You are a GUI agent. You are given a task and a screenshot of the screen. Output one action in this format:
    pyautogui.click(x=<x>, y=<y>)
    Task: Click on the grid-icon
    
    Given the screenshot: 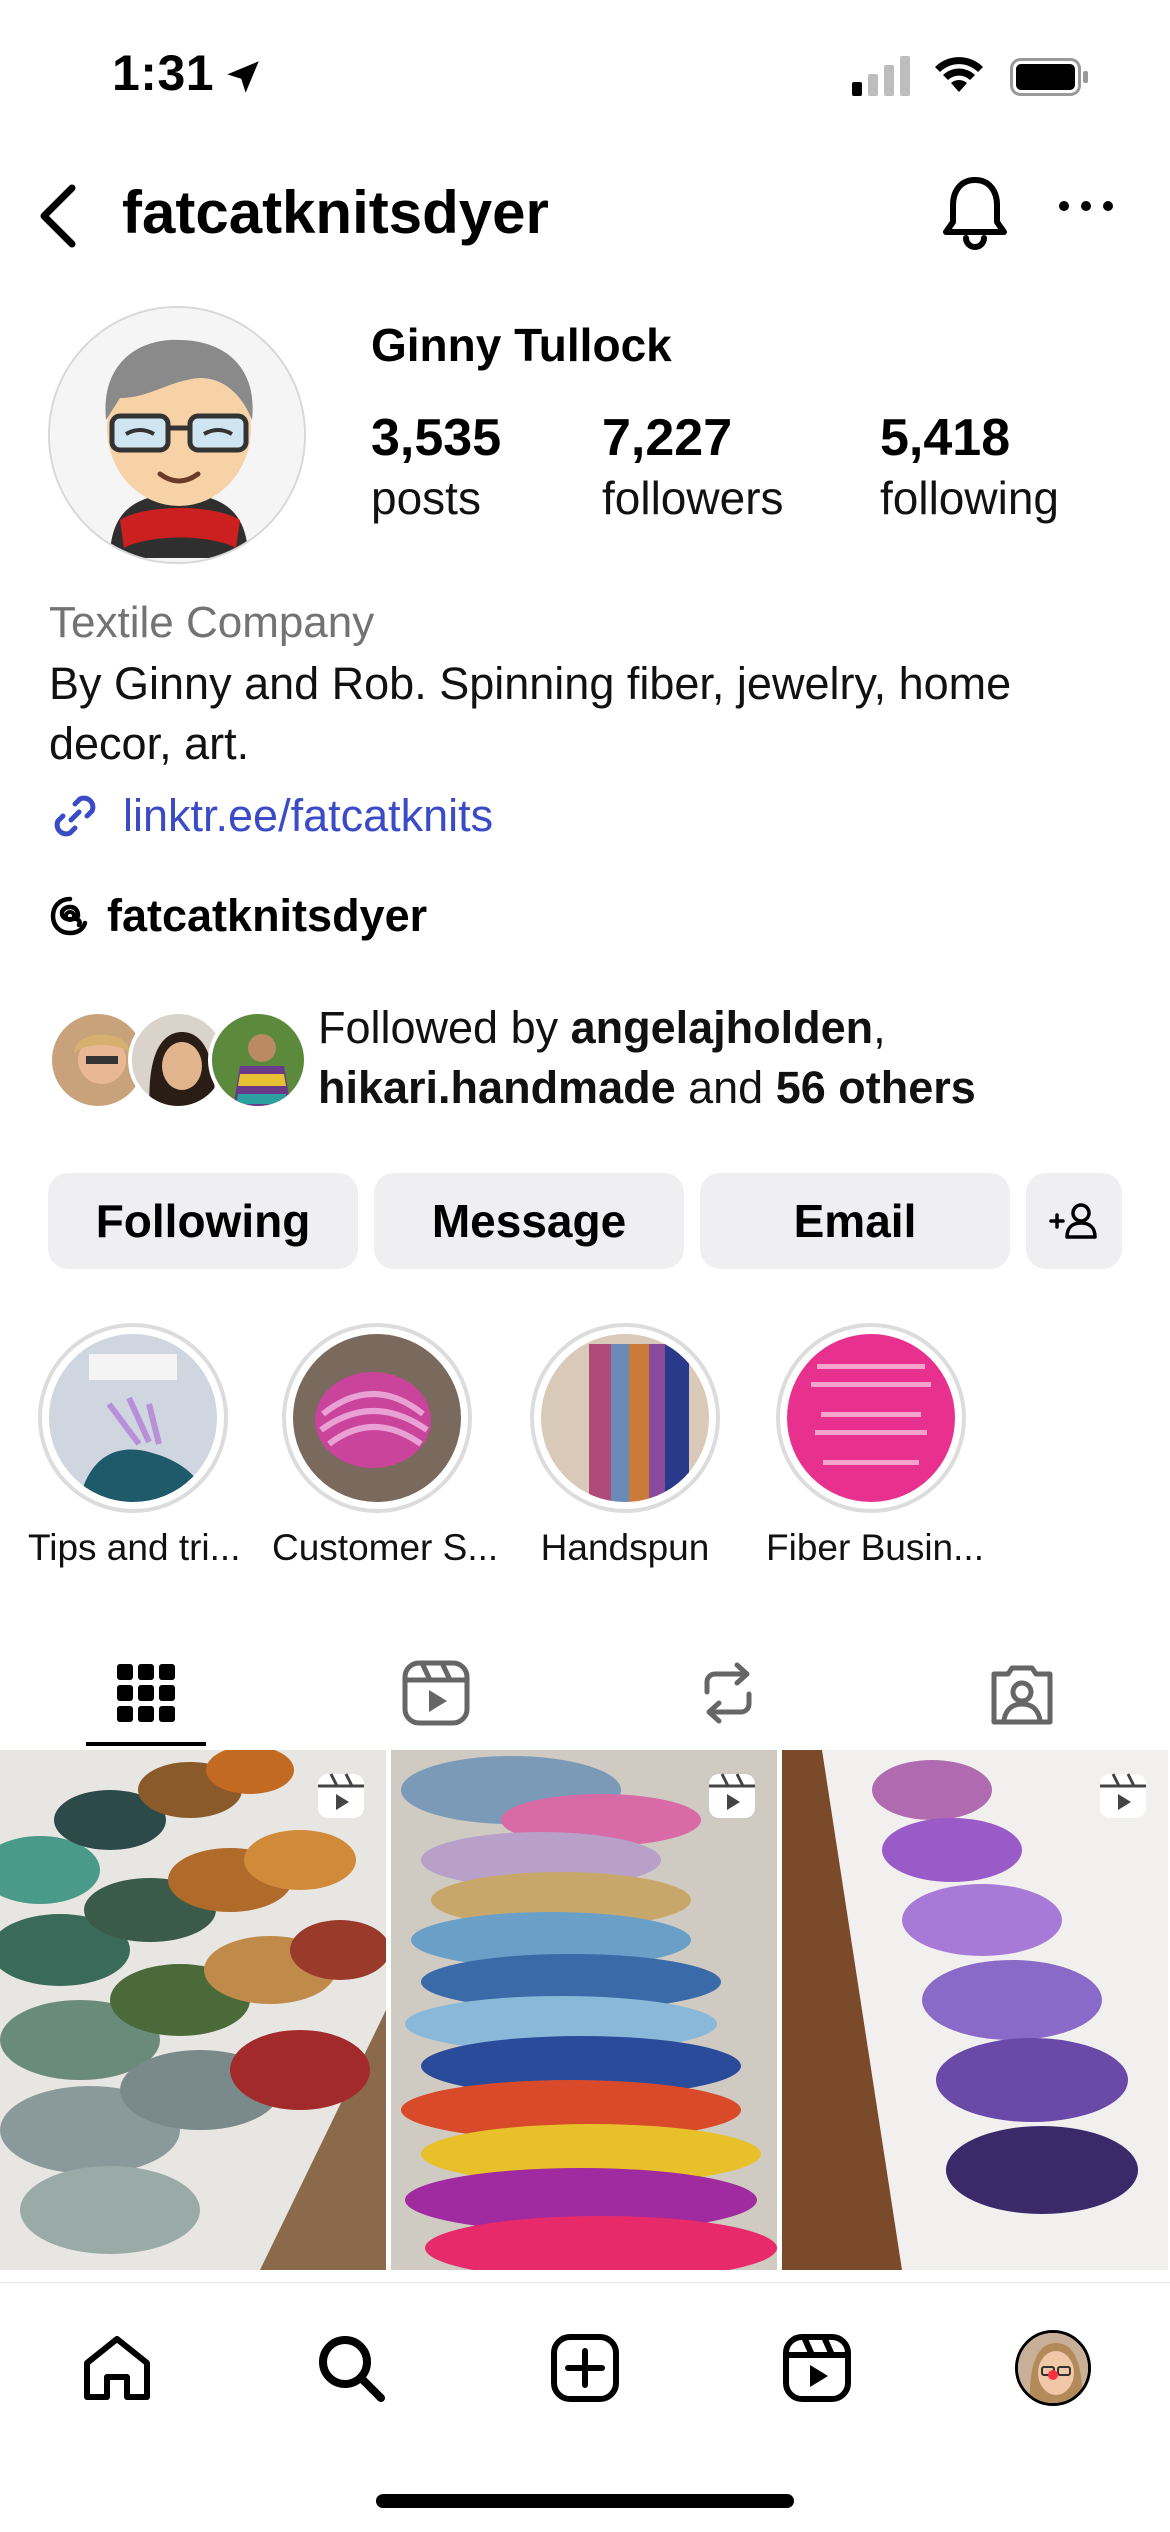 What is the action you would take?
    pyautogui.click(x=146, y=1693)
    